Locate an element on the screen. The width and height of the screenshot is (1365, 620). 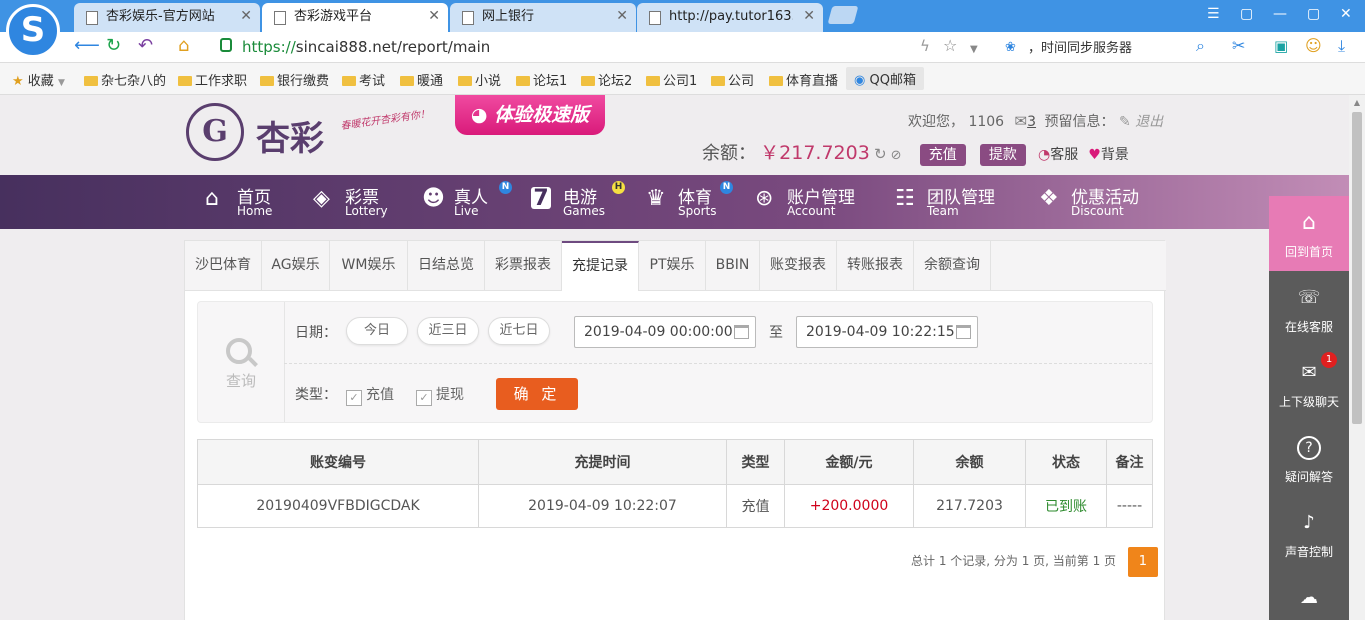
browser-tab: 网上银行 ✕ is located at coordinates (543, 17).